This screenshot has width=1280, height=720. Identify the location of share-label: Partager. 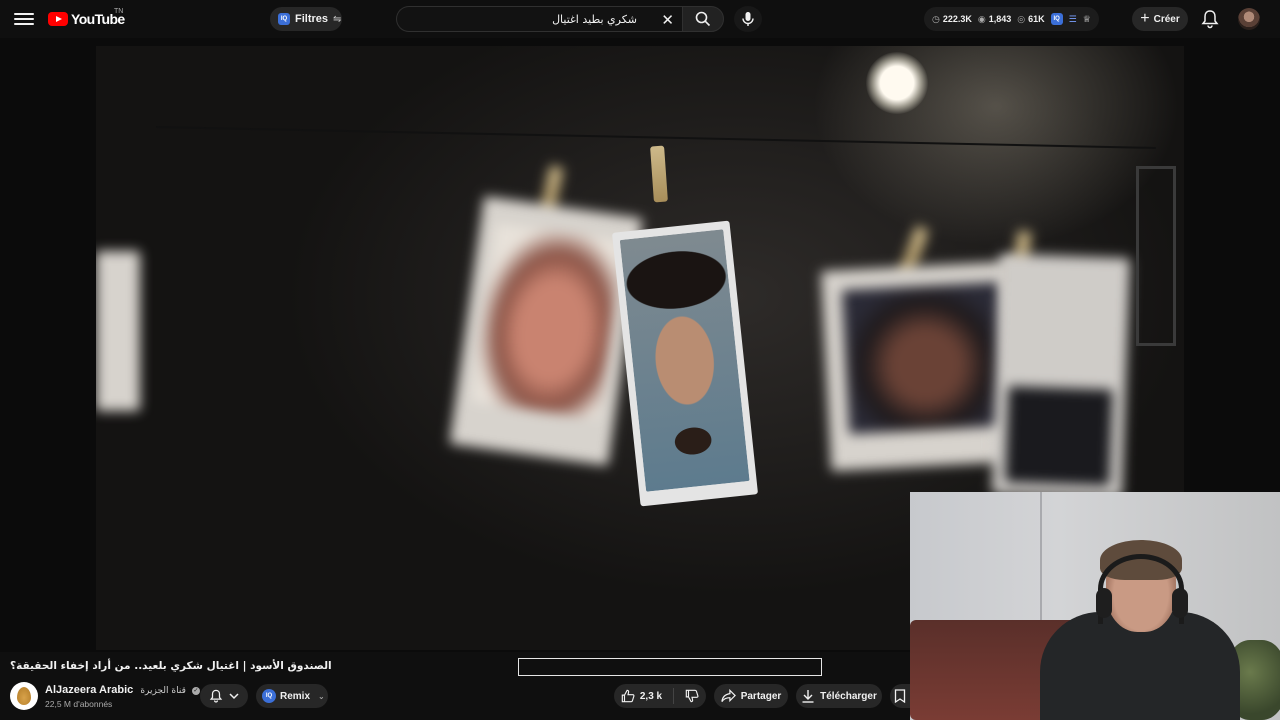
(761, 696).